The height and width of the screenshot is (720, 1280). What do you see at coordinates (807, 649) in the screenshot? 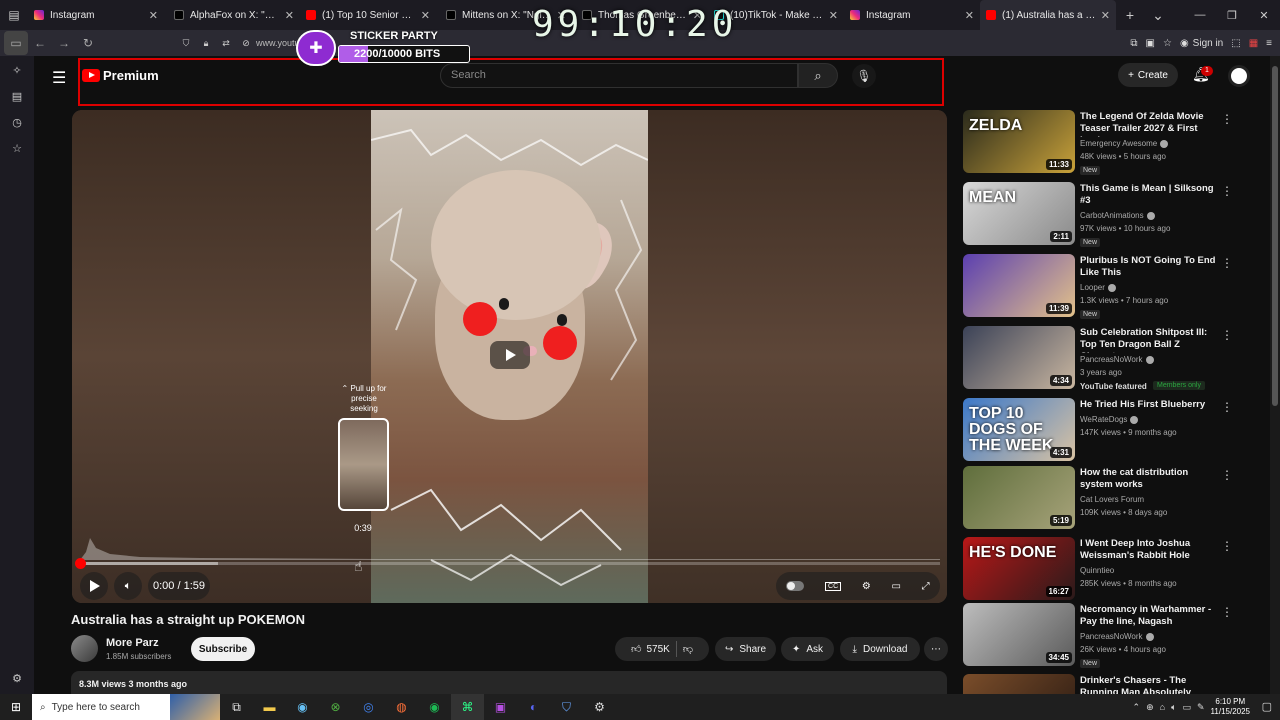
I see `ask-button: ✦ Ask` at bounding box center [807, 649].